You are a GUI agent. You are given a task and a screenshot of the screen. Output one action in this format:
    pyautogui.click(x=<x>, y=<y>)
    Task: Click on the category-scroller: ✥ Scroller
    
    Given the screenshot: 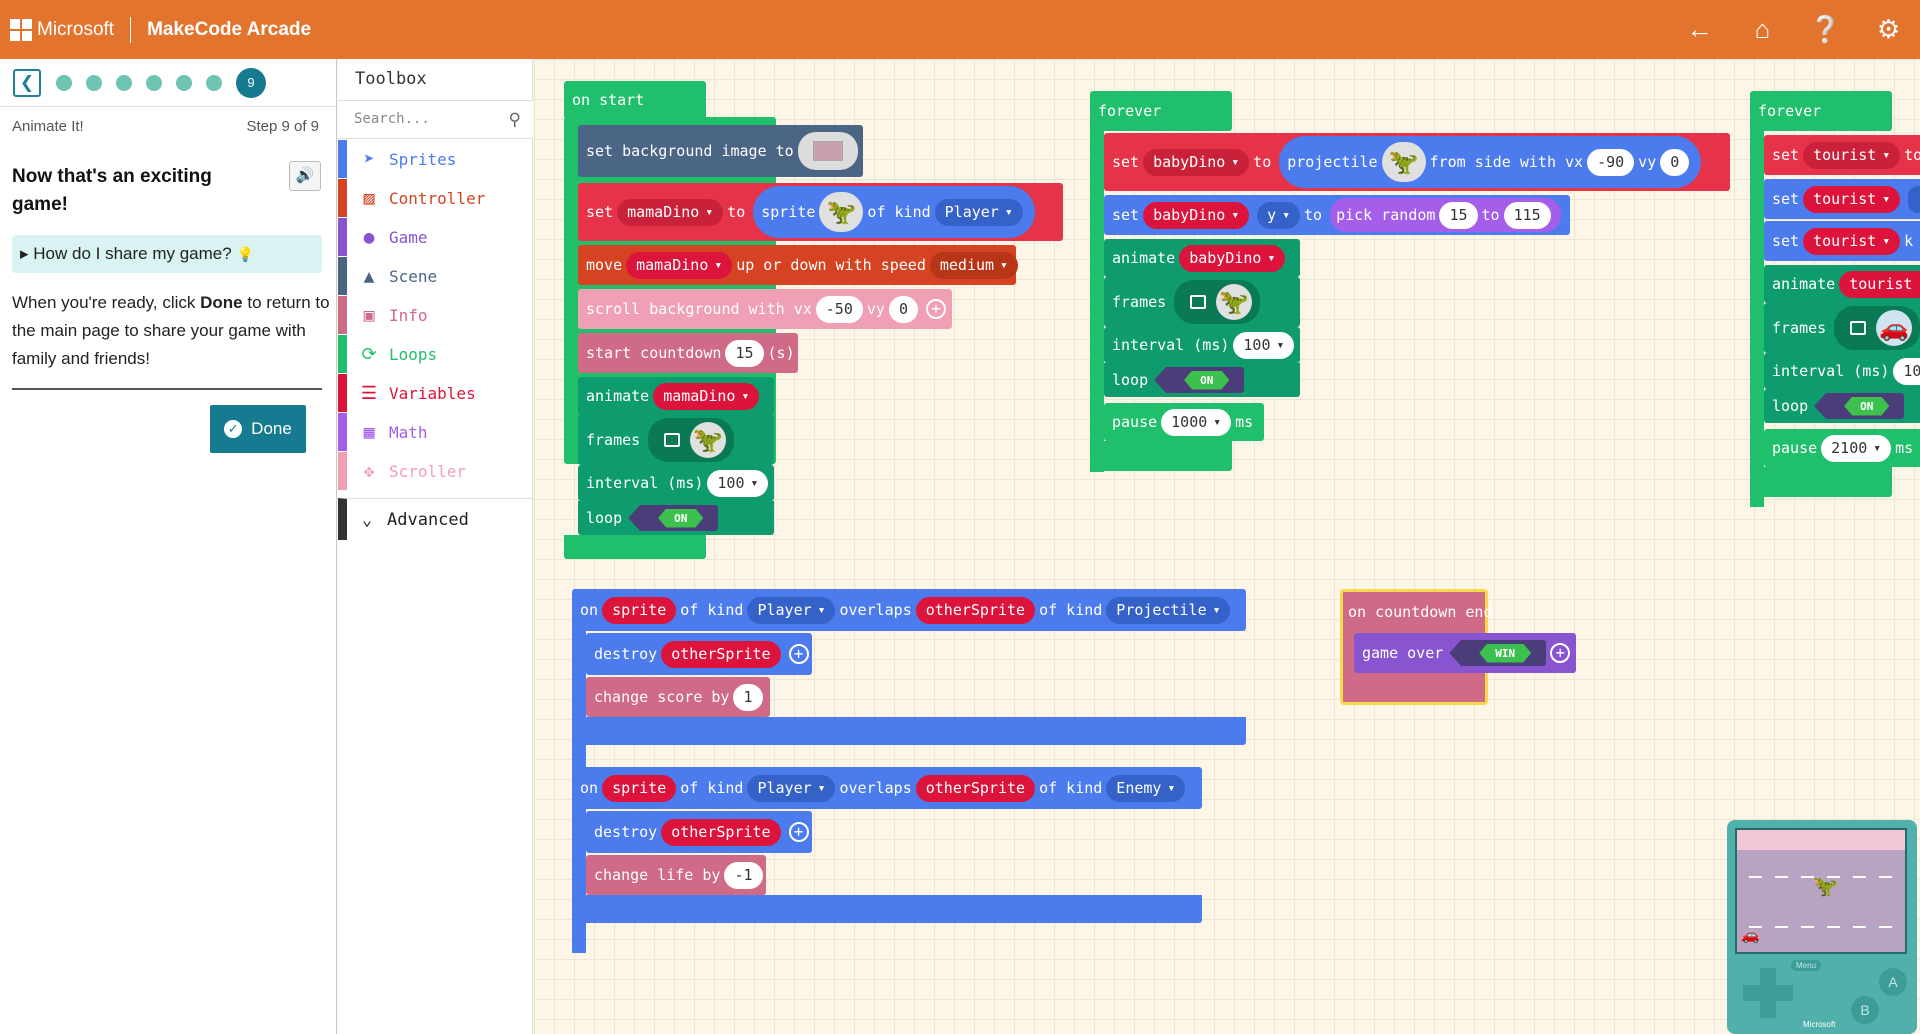 What is the action you would take?
    pyautogui.click(x=435, y=471)
    